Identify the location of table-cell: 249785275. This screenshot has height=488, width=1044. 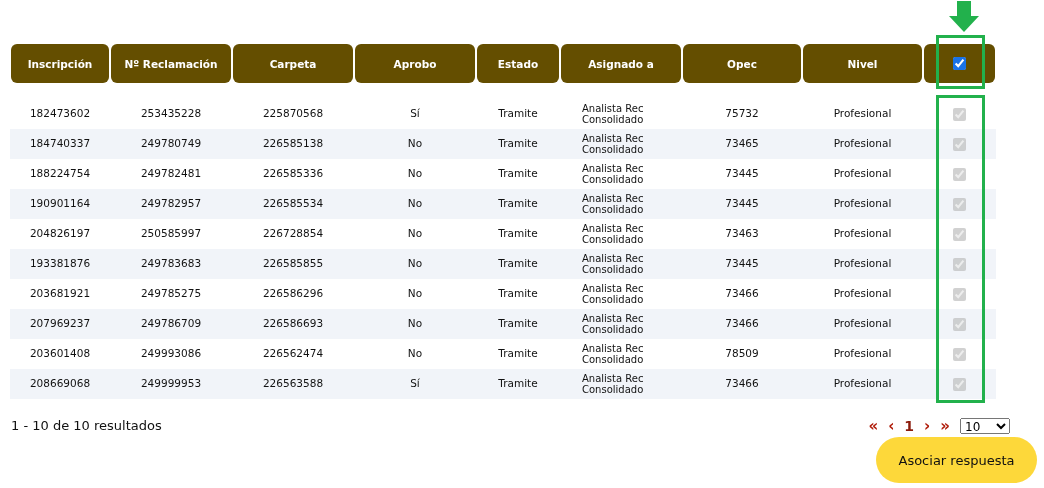
(171, 294).